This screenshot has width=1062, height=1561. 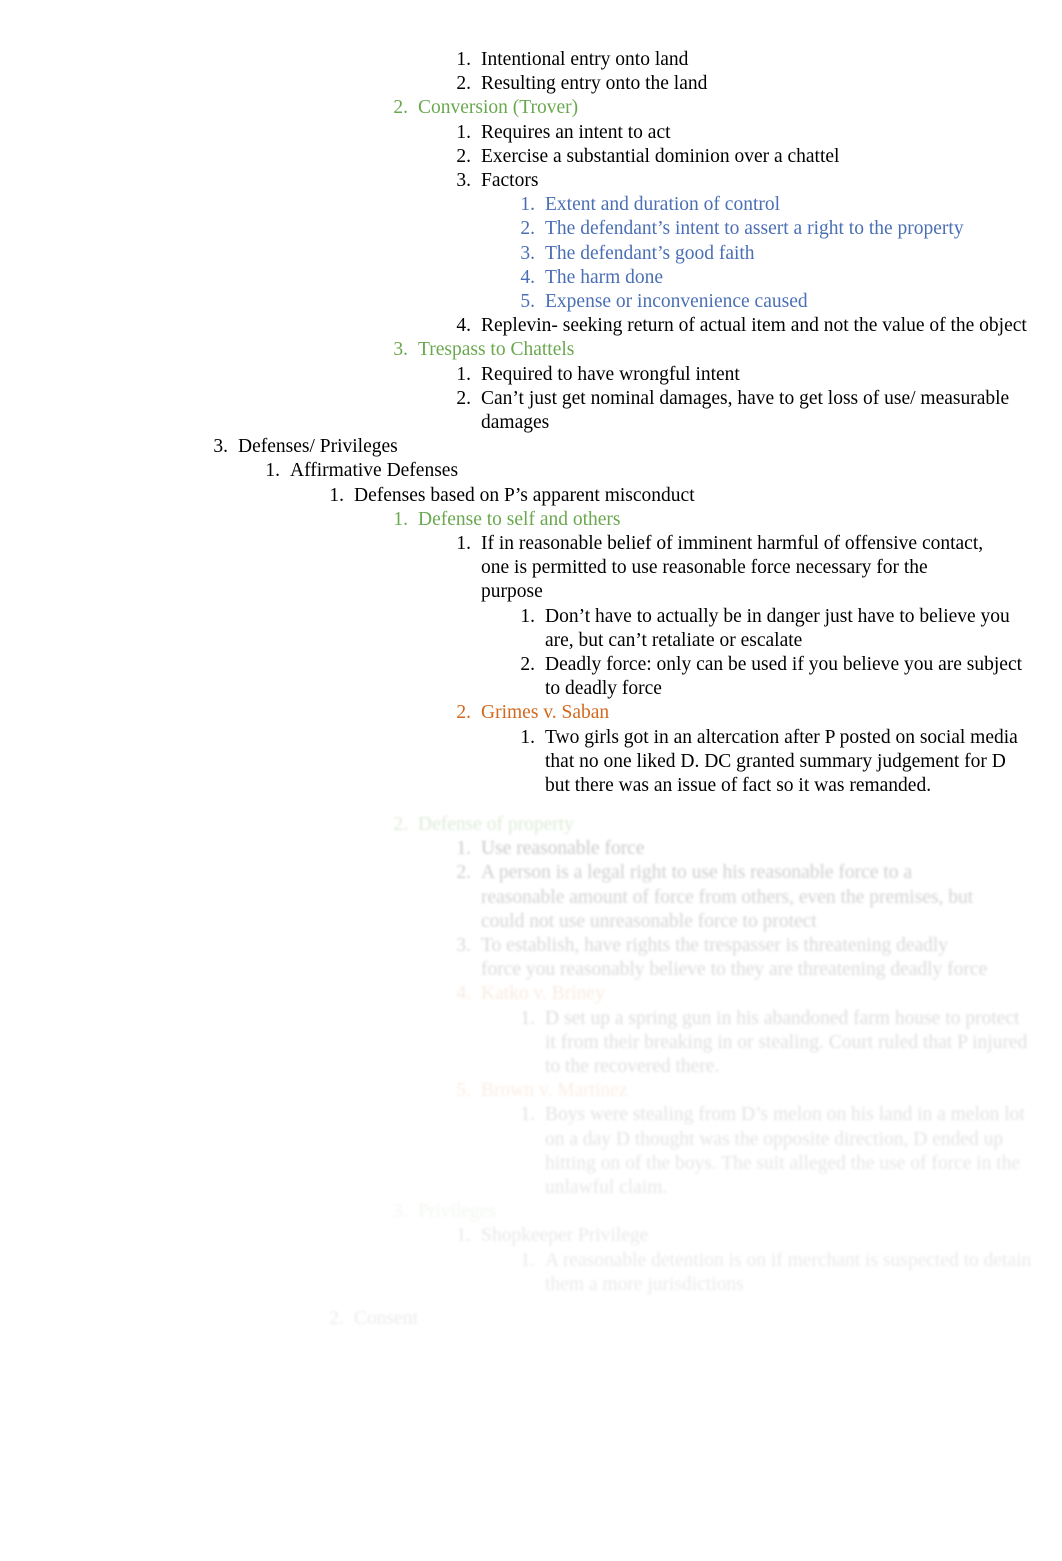 I want to click on list-item-affirmative-defenses: 1. Affirmative Defenses, so click(x=531, y=471).